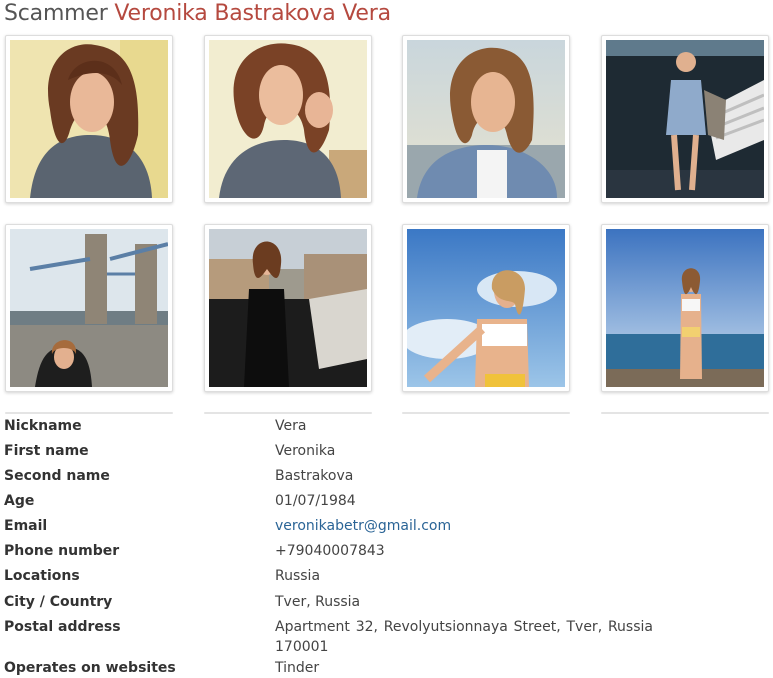 This screenshot has height=678, width=773. What do you see at coordinates (19, 501) in the screenshot?
I see `detail-label: Age` at bounding box center [19, 501].